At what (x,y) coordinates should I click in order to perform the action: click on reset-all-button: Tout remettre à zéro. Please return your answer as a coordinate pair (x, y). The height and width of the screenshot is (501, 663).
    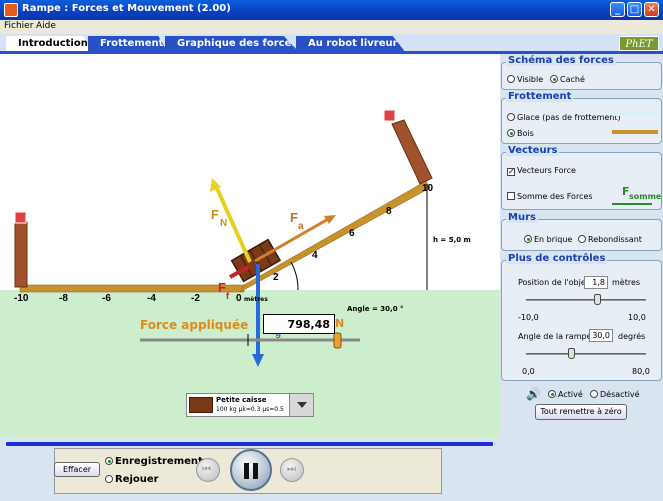
    Looking at the image, I should click on (581, 412).